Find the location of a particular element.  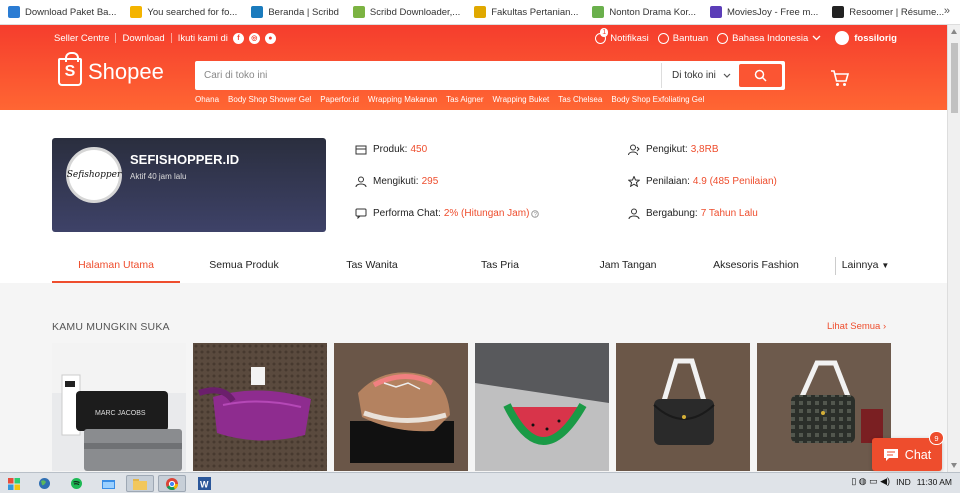

follow-label: Ikuti kami di is located at coordinates (202, 38).